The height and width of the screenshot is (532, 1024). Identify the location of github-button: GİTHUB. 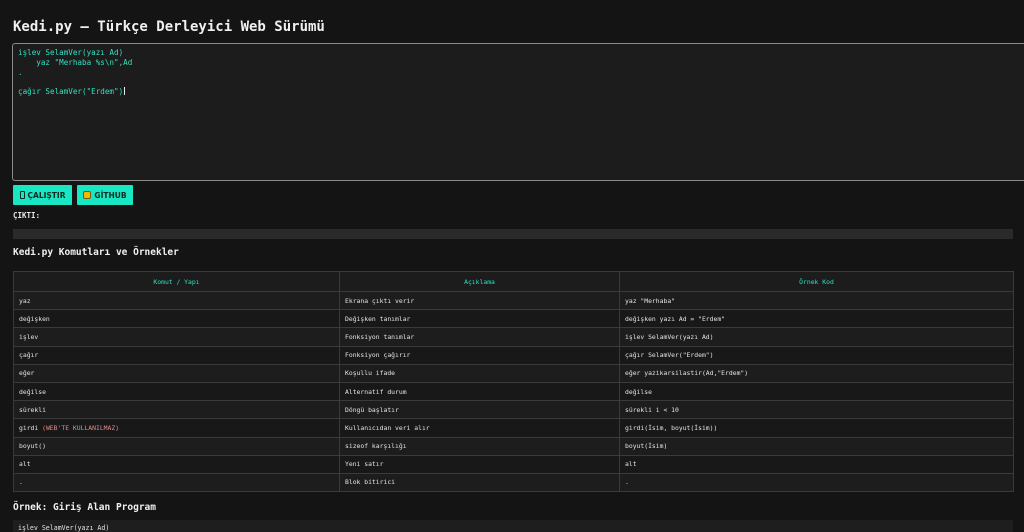
(105, 195).